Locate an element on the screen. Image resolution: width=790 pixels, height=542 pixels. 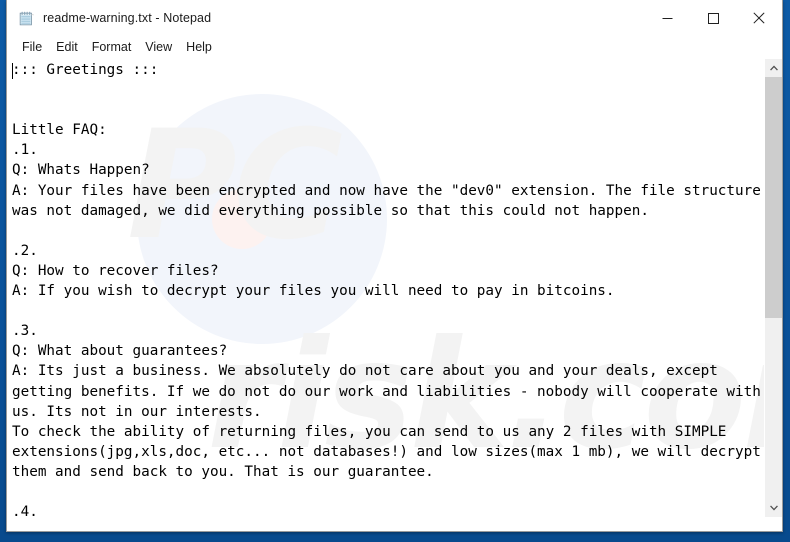
title-bar: readme-warning.txt - Notepad is located at coordinates (394, 18).